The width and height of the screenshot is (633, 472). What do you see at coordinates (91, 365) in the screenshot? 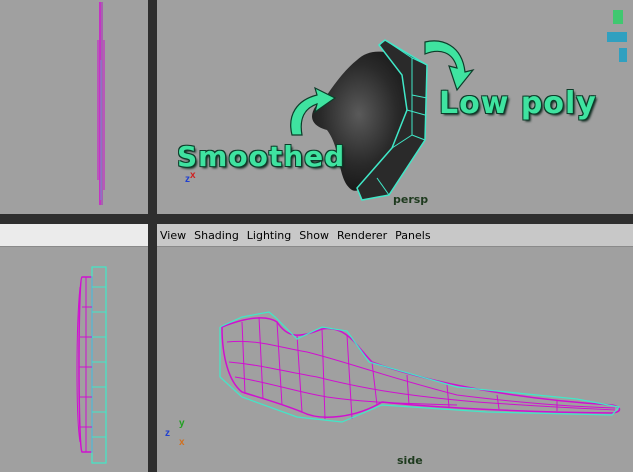
I see `bottom-left-wireframe` at bounding box center [91, 365].